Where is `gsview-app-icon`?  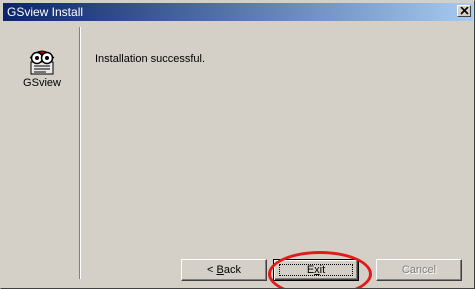 gsview-app-icon is located at coordinates (42, 62).